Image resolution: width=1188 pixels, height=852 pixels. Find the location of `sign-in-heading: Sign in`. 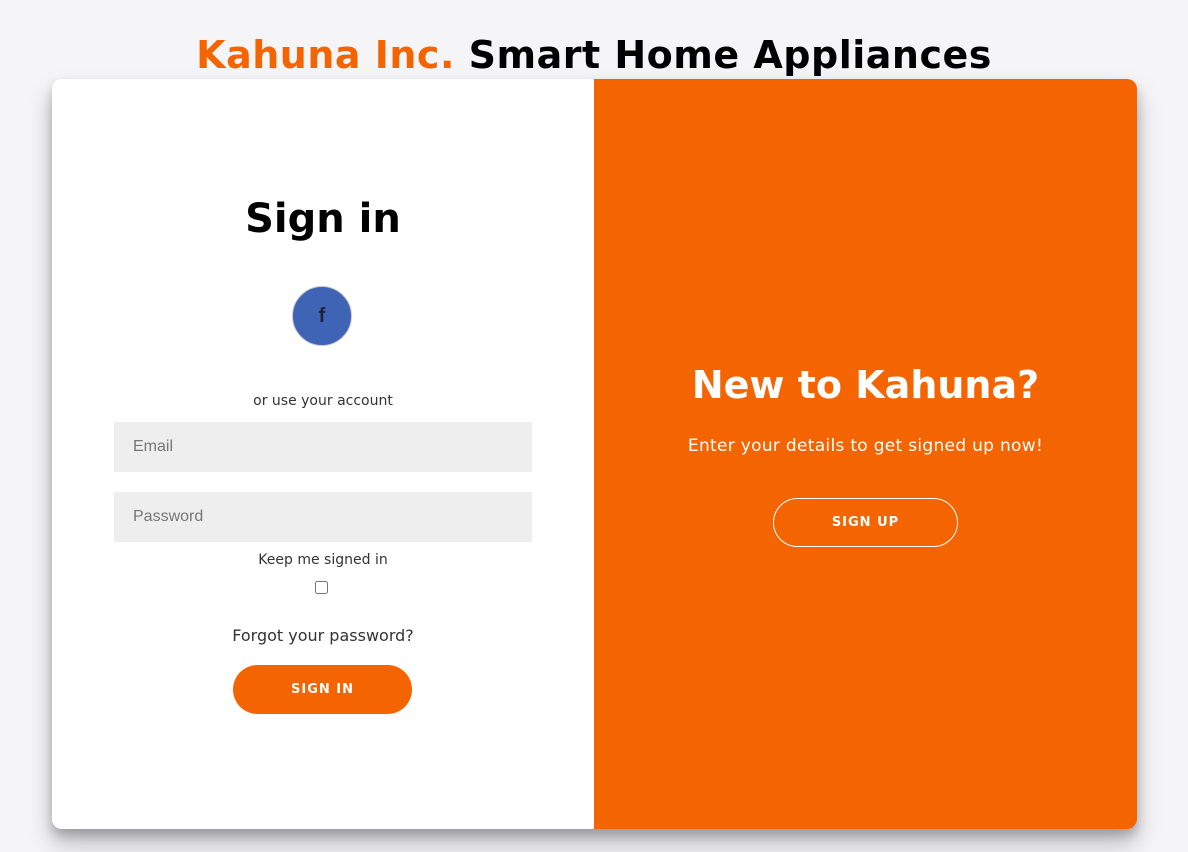

sign-in-heading: Sign in is located at coordinates (323, 219).